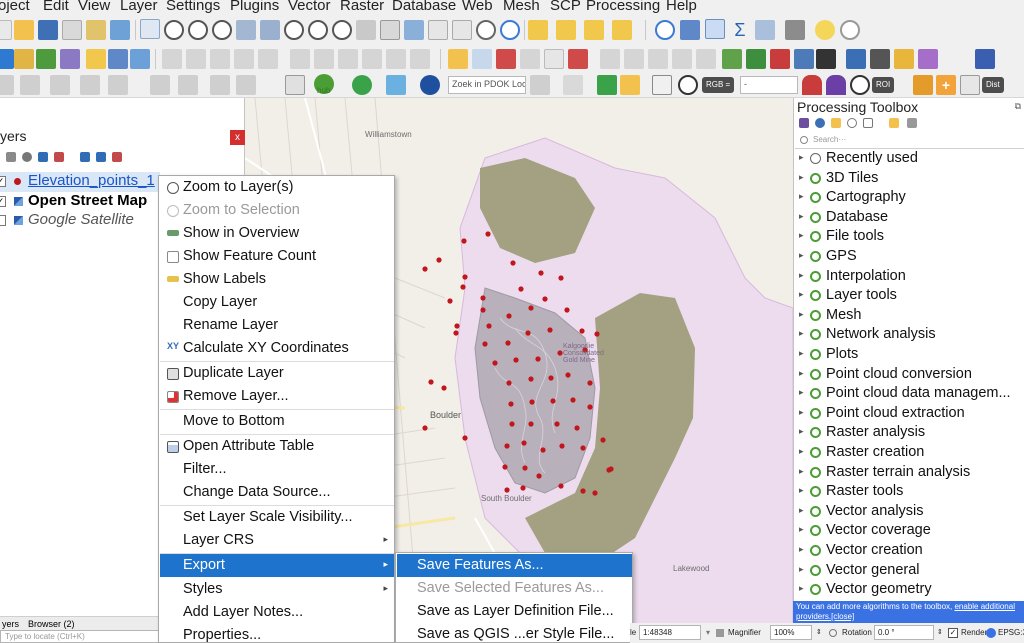 The width and height of the screenshot is (1024, 643). What do you see at coordinates (909, 277) in the screenshot?
I see `processing-group-item: ▸ Interpolation` at bounding box center [909, 277].